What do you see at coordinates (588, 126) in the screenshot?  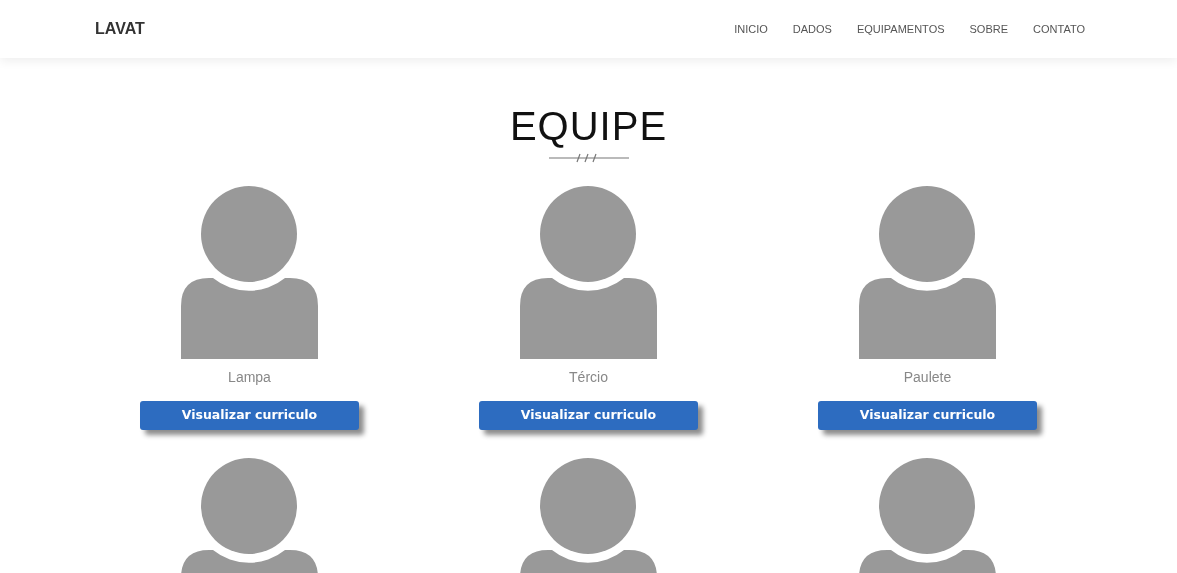 I see `section-title: EQUIPE` at bounding box center [588, 126].